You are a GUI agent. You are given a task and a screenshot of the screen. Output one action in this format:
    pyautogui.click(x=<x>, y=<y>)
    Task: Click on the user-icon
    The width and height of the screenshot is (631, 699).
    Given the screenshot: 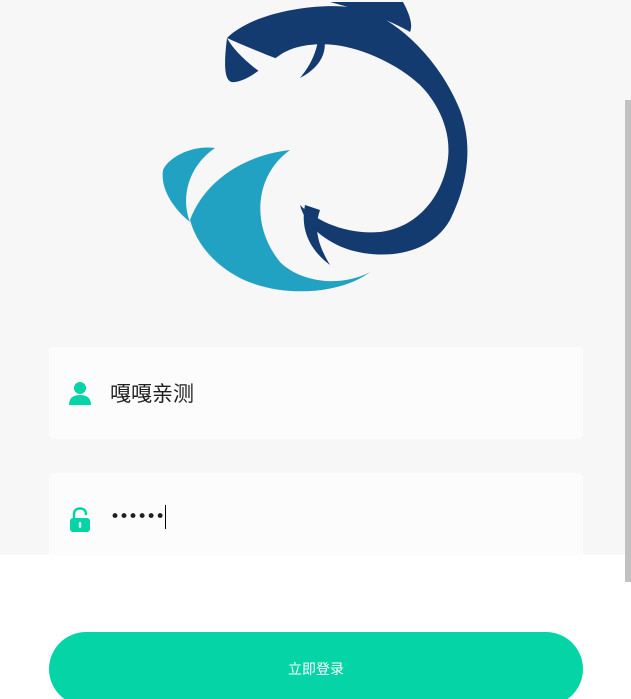 What is the action you would take?
    pyautogui.click(x=80, y=393)
    